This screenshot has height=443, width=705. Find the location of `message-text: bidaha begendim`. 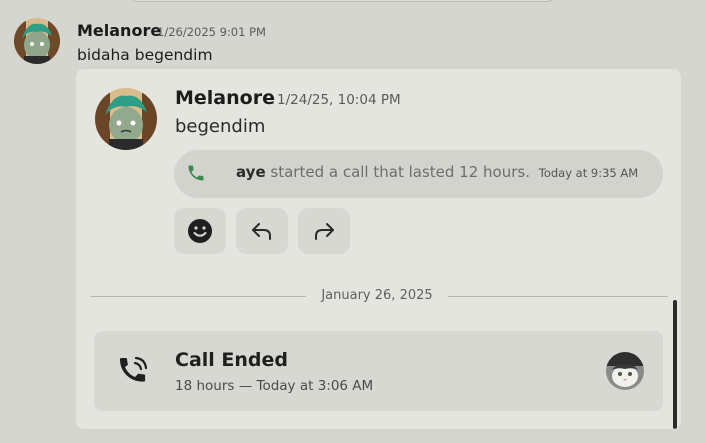

message-text: bidaha begendim is located at coordinates (145, 55).